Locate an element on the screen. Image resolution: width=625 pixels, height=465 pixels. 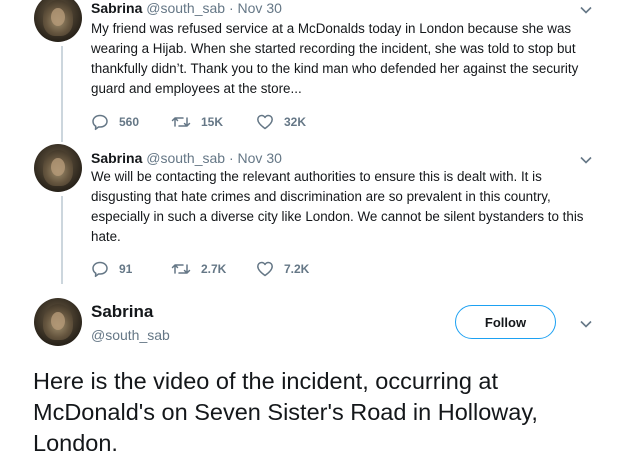
reply-button: 560 is located at coordinates (115, 122).